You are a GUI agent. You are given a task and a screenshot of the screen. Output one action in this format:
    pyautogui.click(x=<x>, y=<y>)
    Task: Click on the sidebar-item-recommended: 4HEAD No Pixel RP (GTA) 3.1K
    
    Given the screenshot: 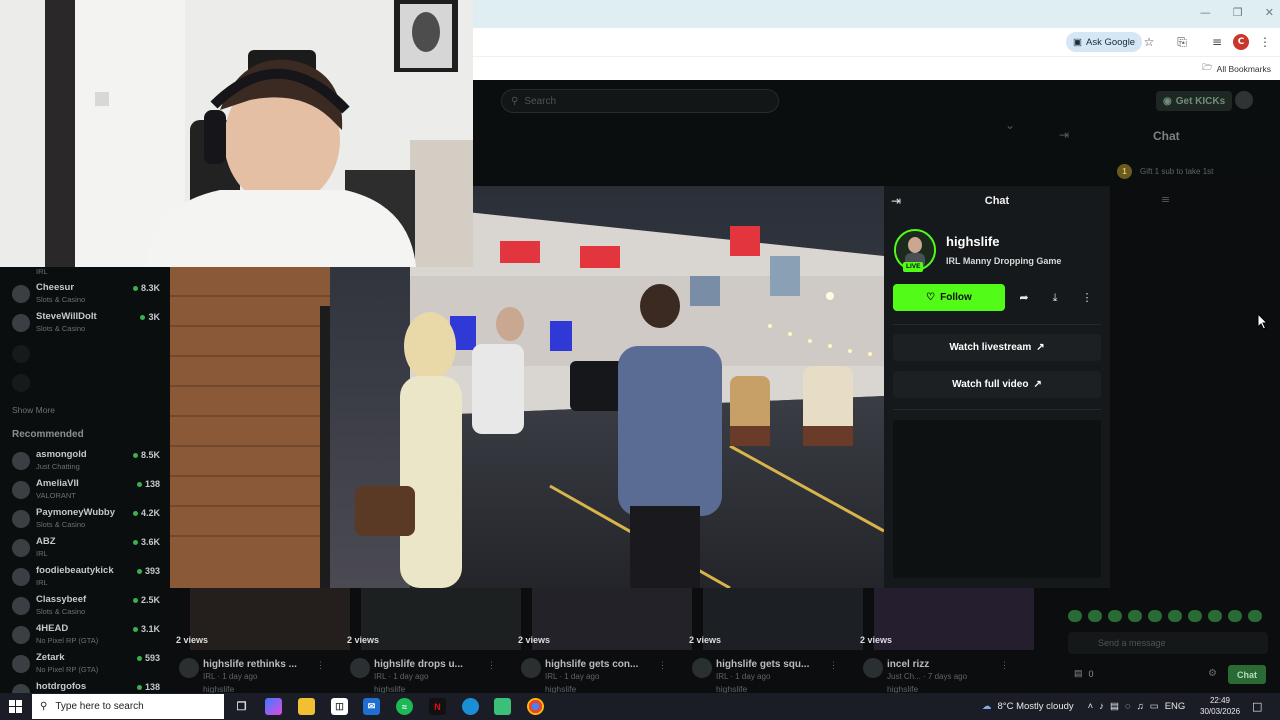 What is the action you would take?
    pyautogui.click(x=86, y=635)
    